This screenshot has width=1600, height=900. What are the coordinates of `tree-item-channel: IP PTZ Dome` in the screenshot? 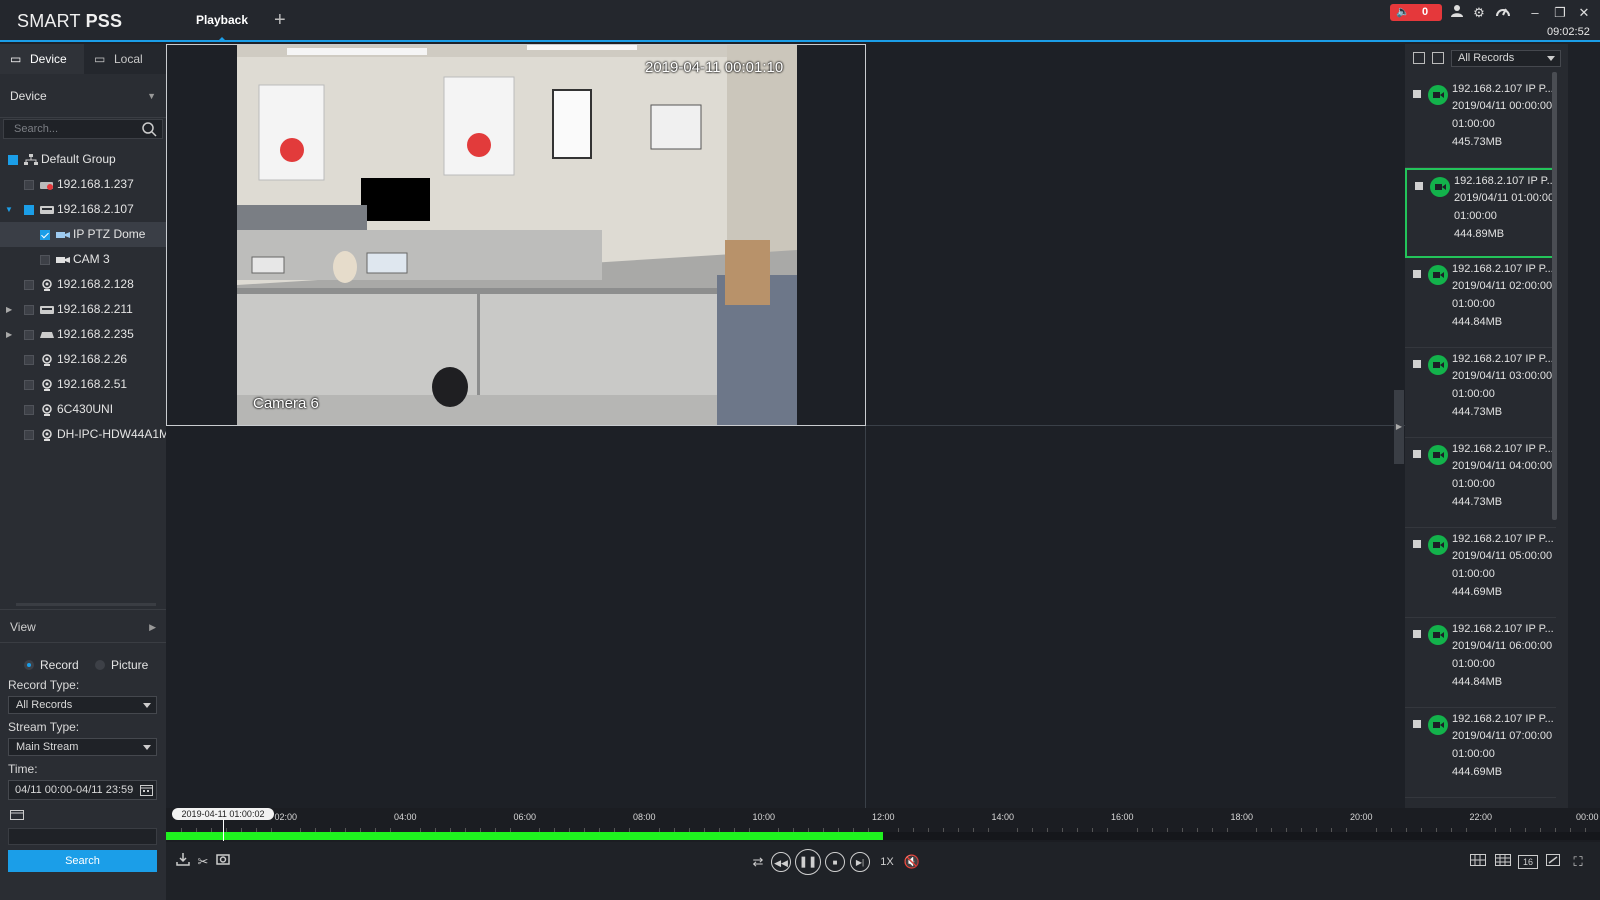 It's located at (83, 234).